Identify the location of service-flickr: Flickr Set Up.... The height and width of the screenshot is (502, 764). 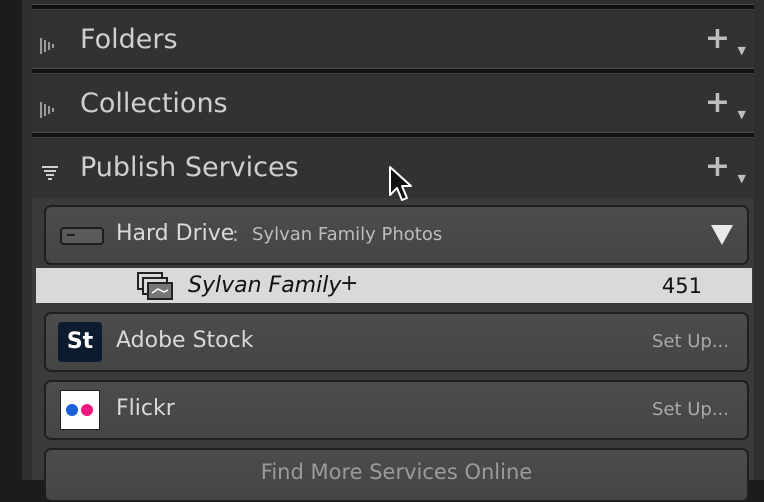
(396, 410).